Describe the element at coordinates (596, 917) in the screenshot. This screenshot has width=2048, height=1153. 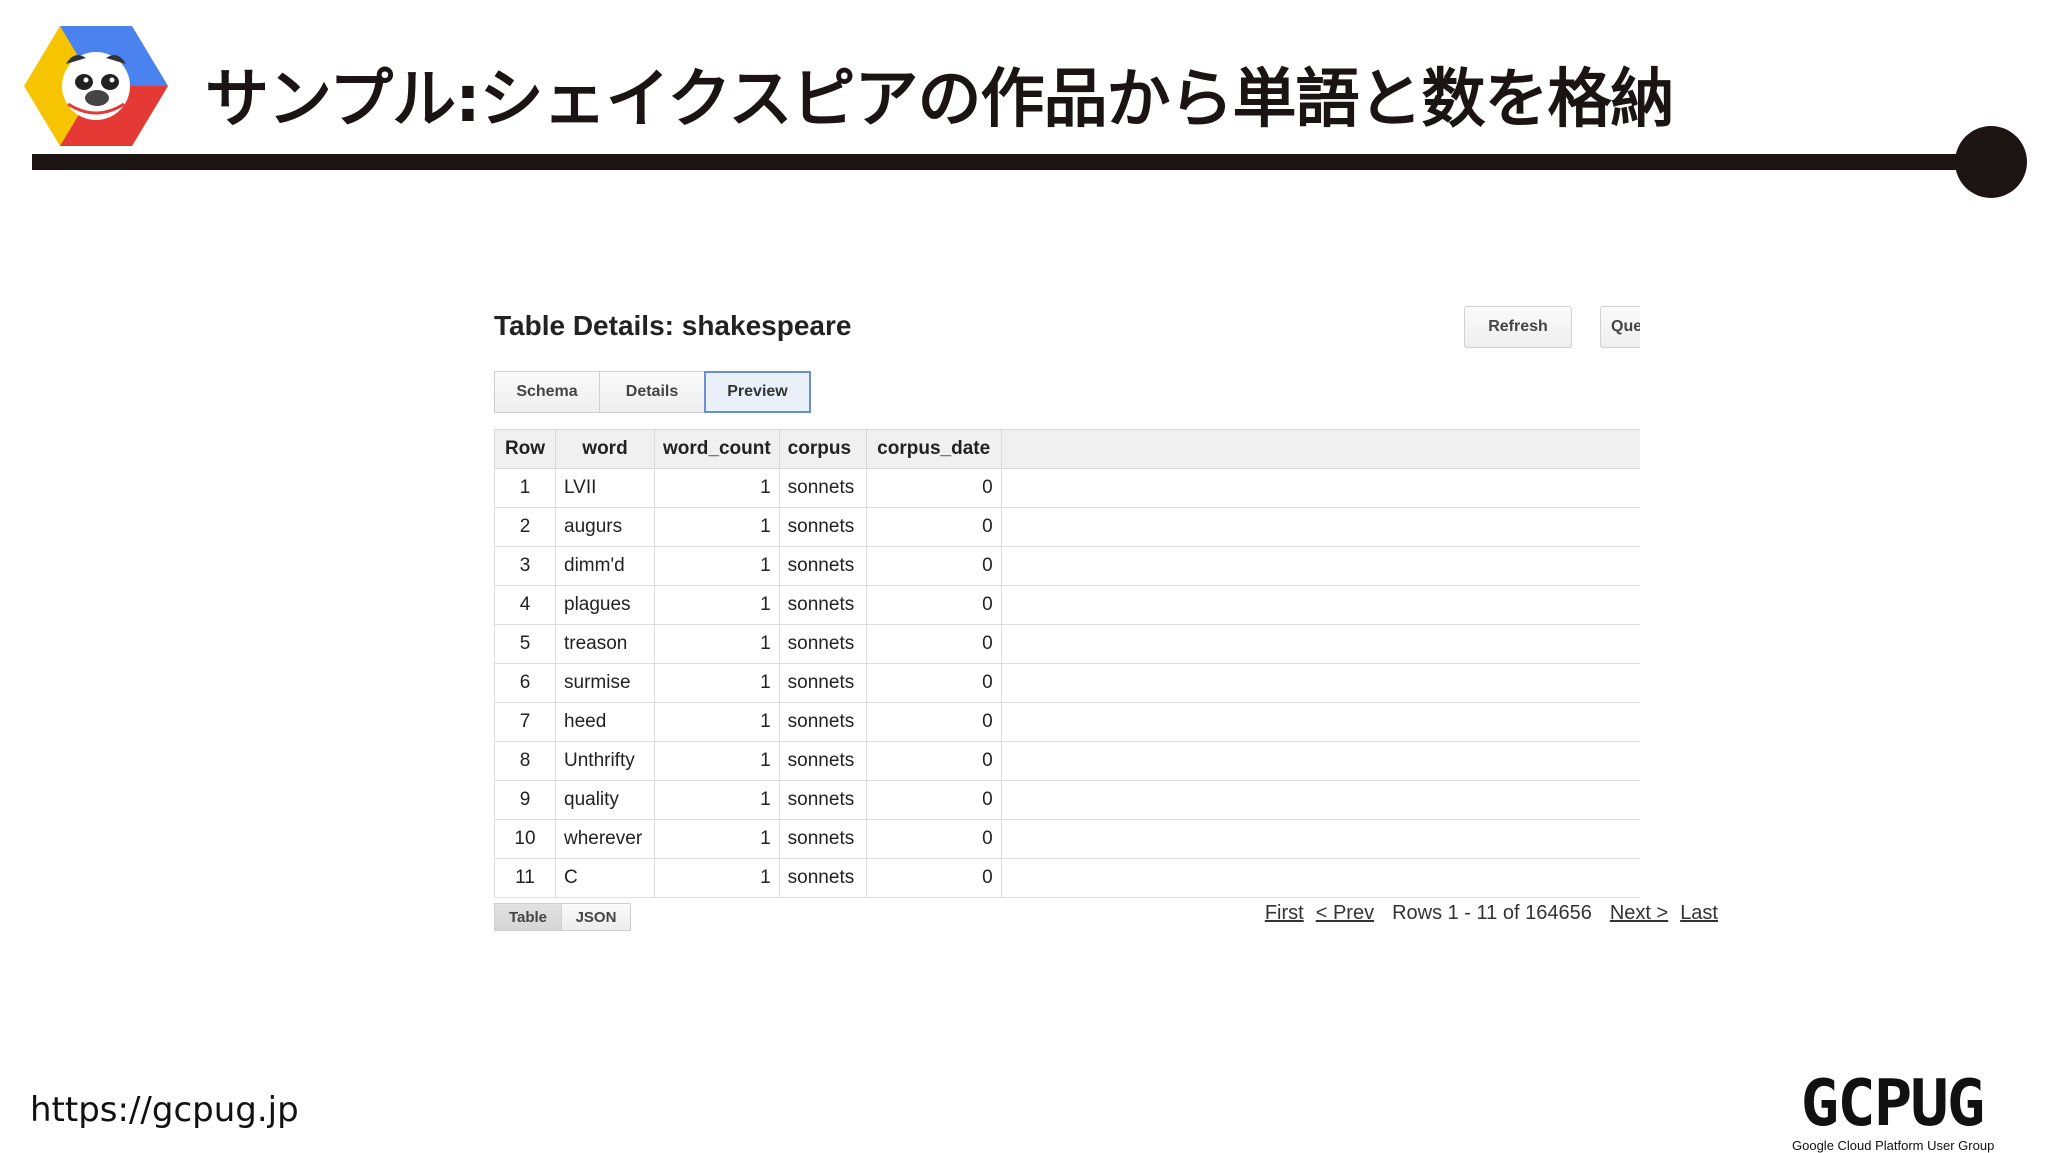
I see `json-view-button: JSON` at that location.